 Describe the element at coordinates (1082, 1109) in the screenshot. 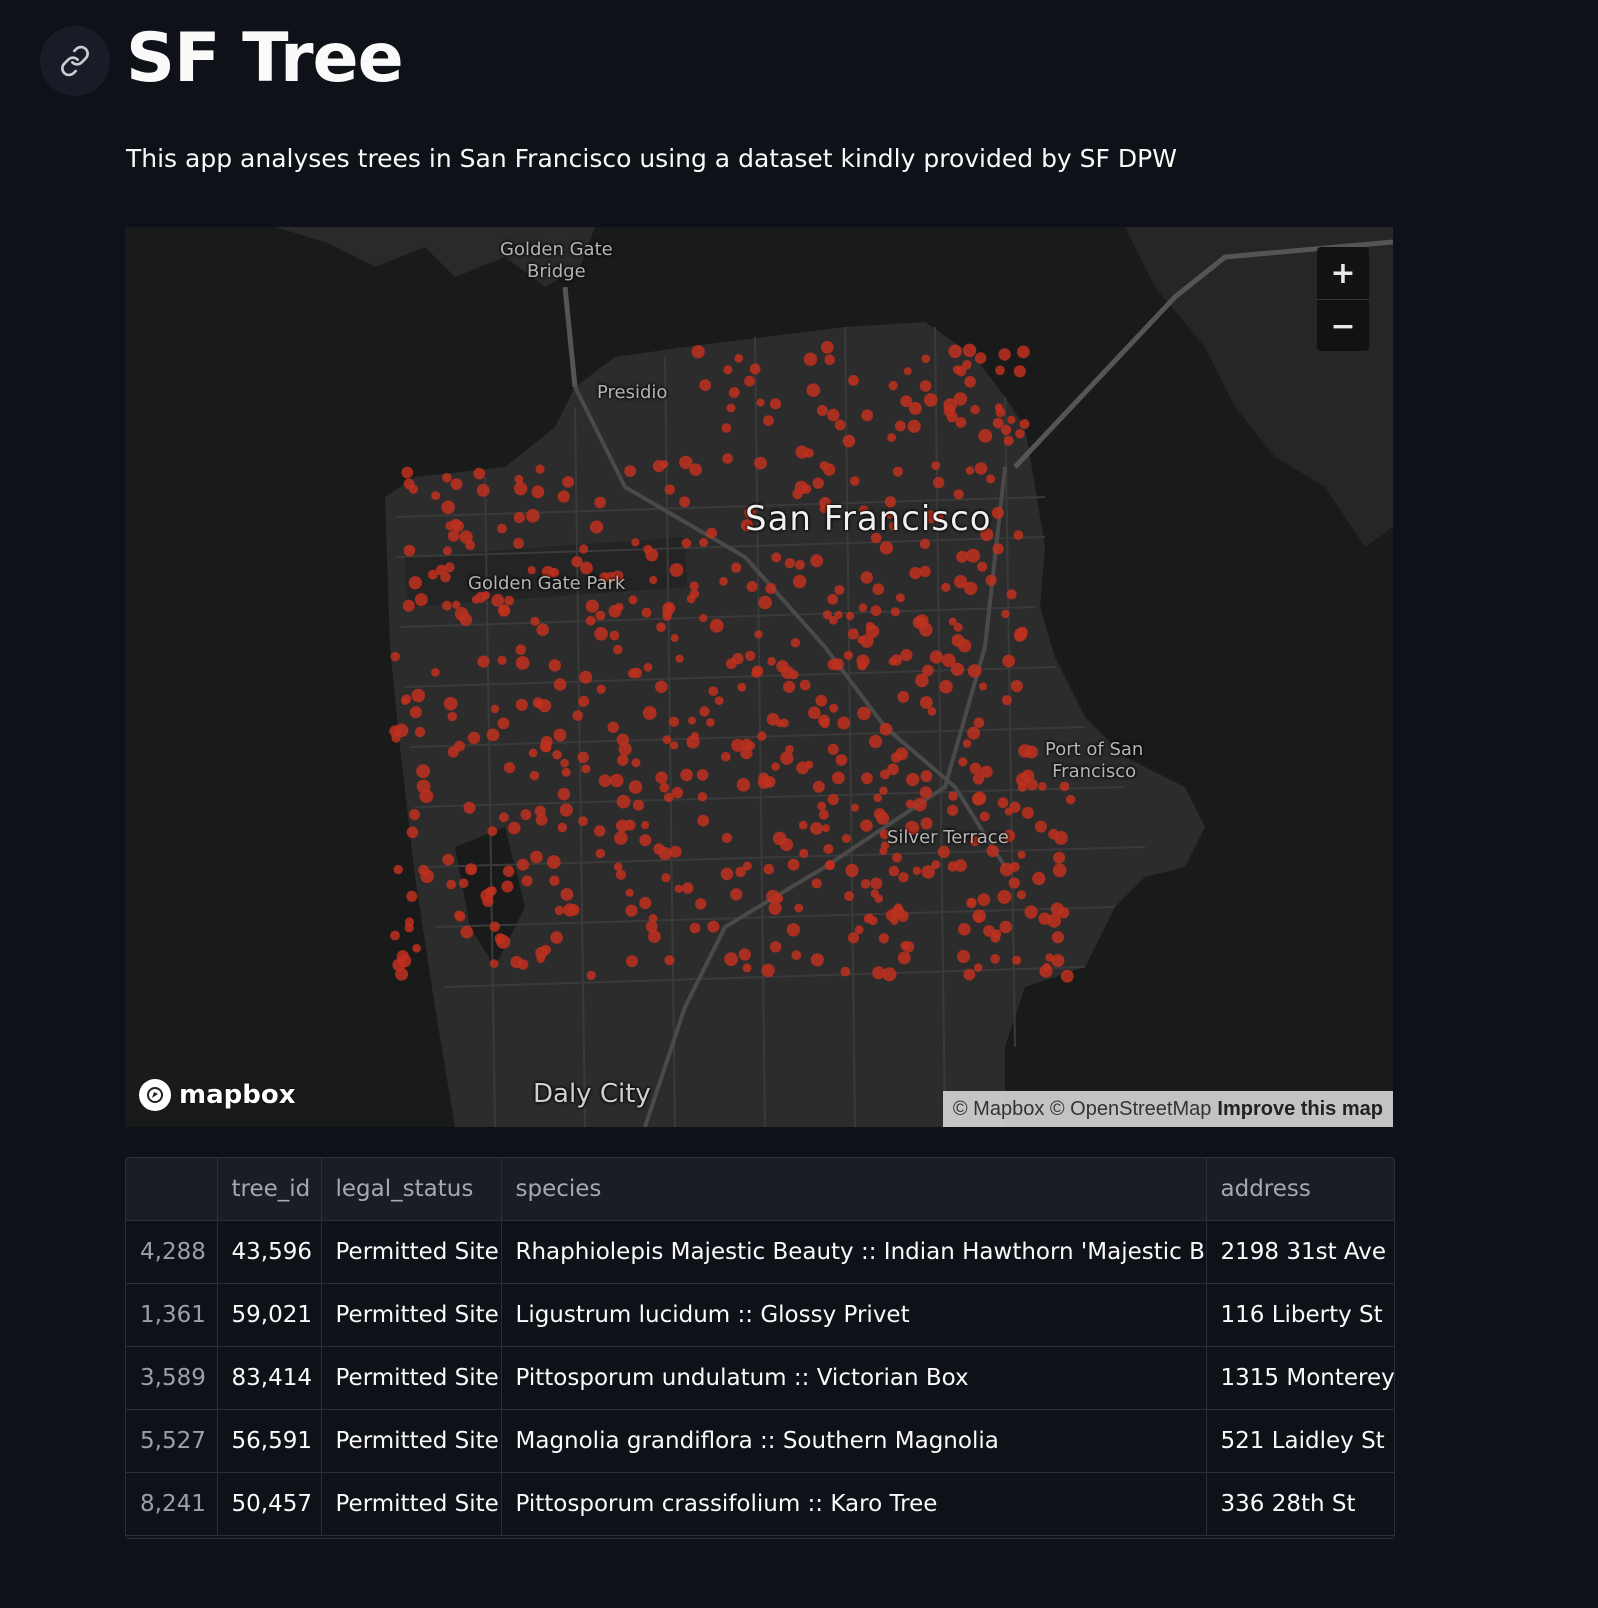

I see `attribution-text: © Mapbox © OpenStreetMap` at that location.